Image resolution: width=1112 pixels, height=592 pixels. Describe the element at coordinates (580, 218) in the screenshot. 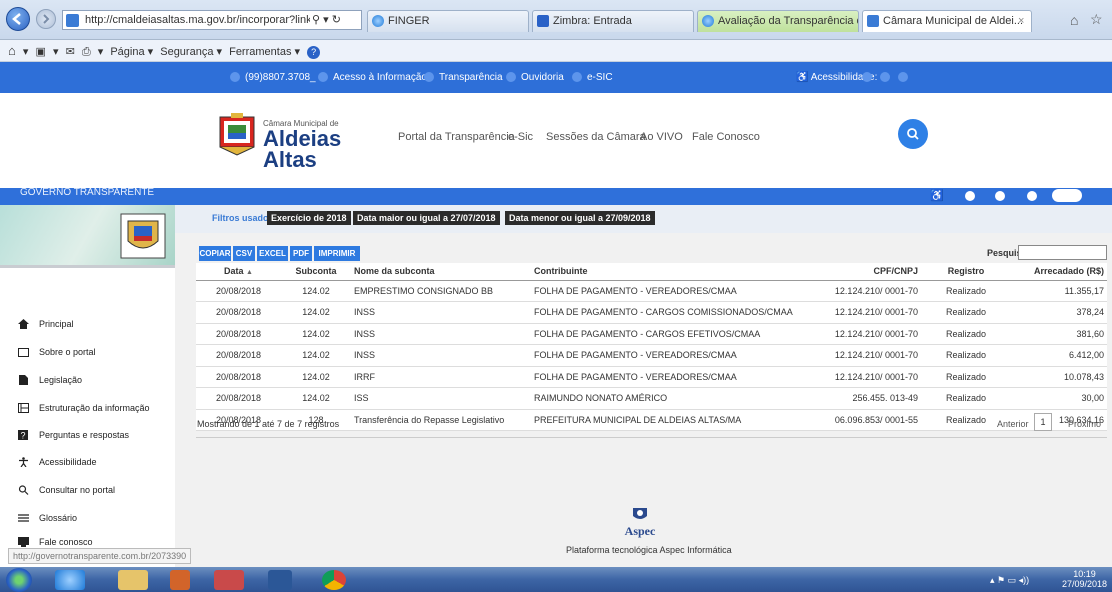

I see `filter-chip-data-menor: Data menor ou igual a 27/09/2018` at that location.